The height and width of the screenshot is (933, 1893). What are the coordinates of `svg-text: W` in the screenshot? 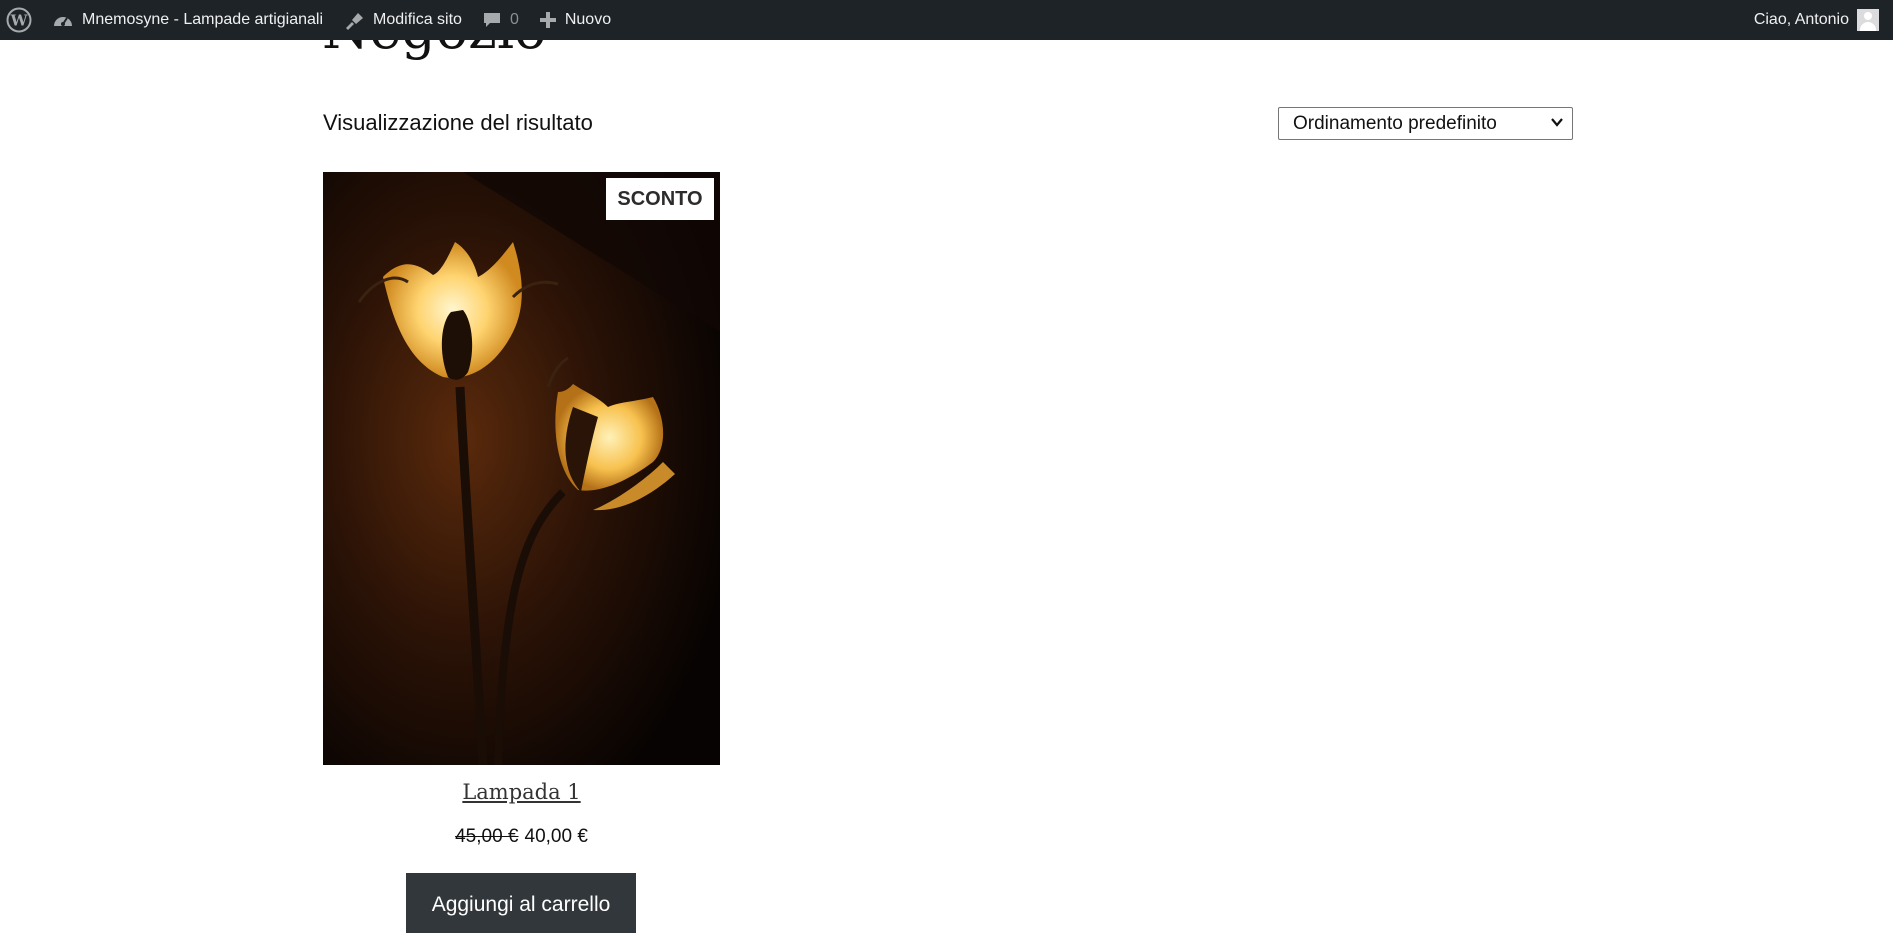 It's located at (19, 21).